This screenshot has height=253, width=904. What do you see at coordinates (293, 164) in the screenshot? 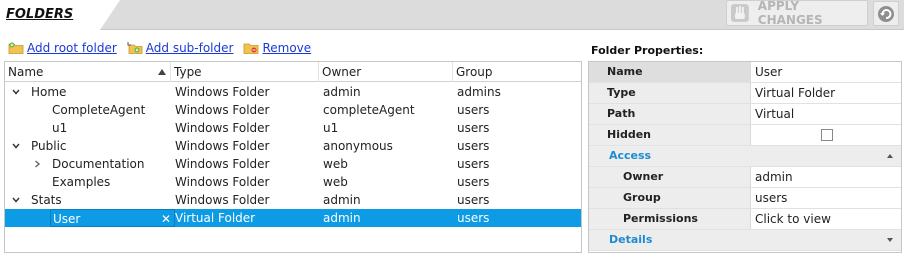
I see `table-row: Documentation Windows Folder web users` at bounding box center [293, 164].